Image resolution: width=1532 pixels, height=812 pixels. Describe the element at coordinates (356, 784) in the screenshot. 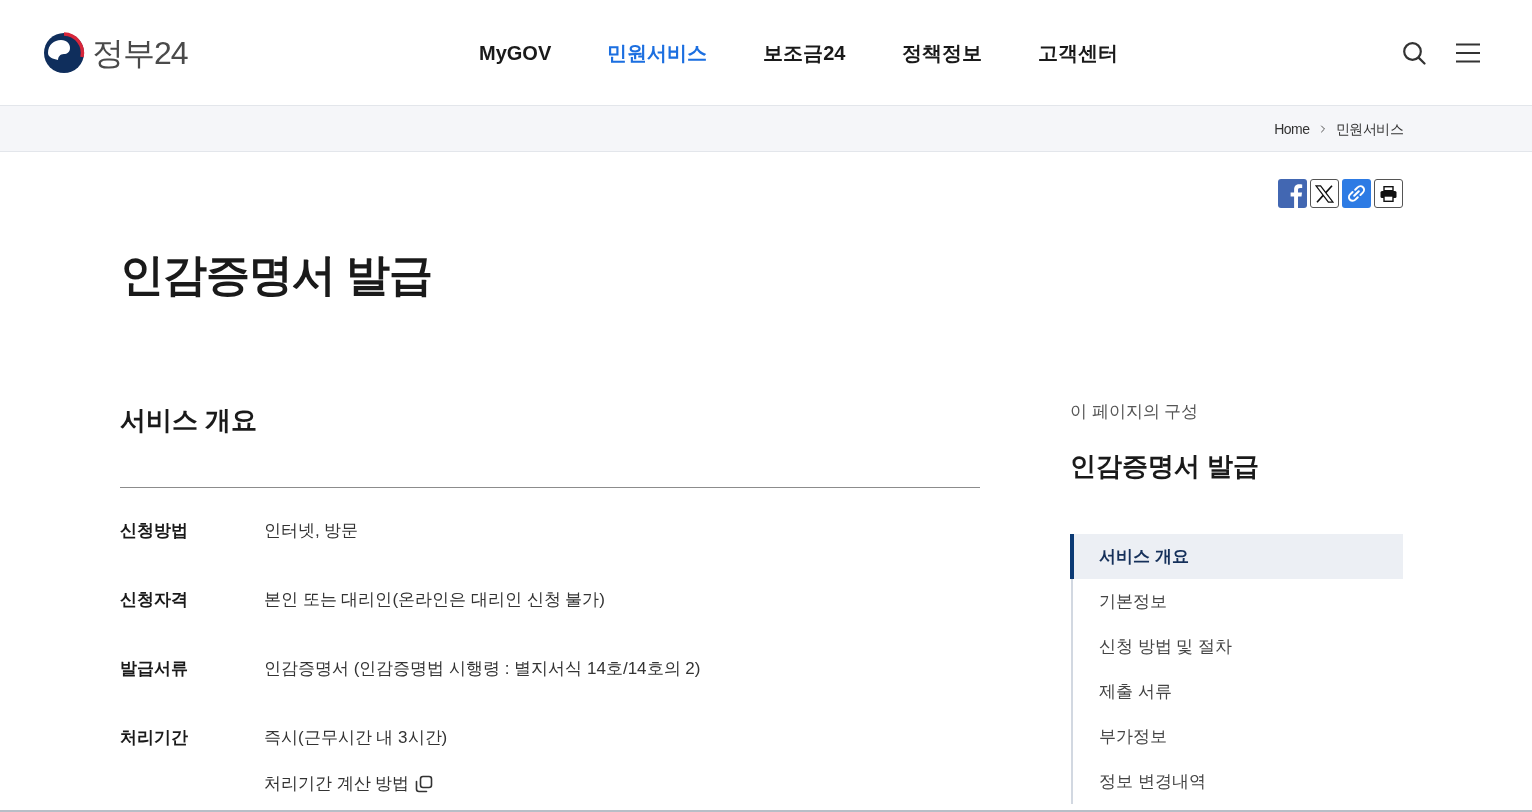

I see `calculation-link: 처리기간 계산 방법` at that location.